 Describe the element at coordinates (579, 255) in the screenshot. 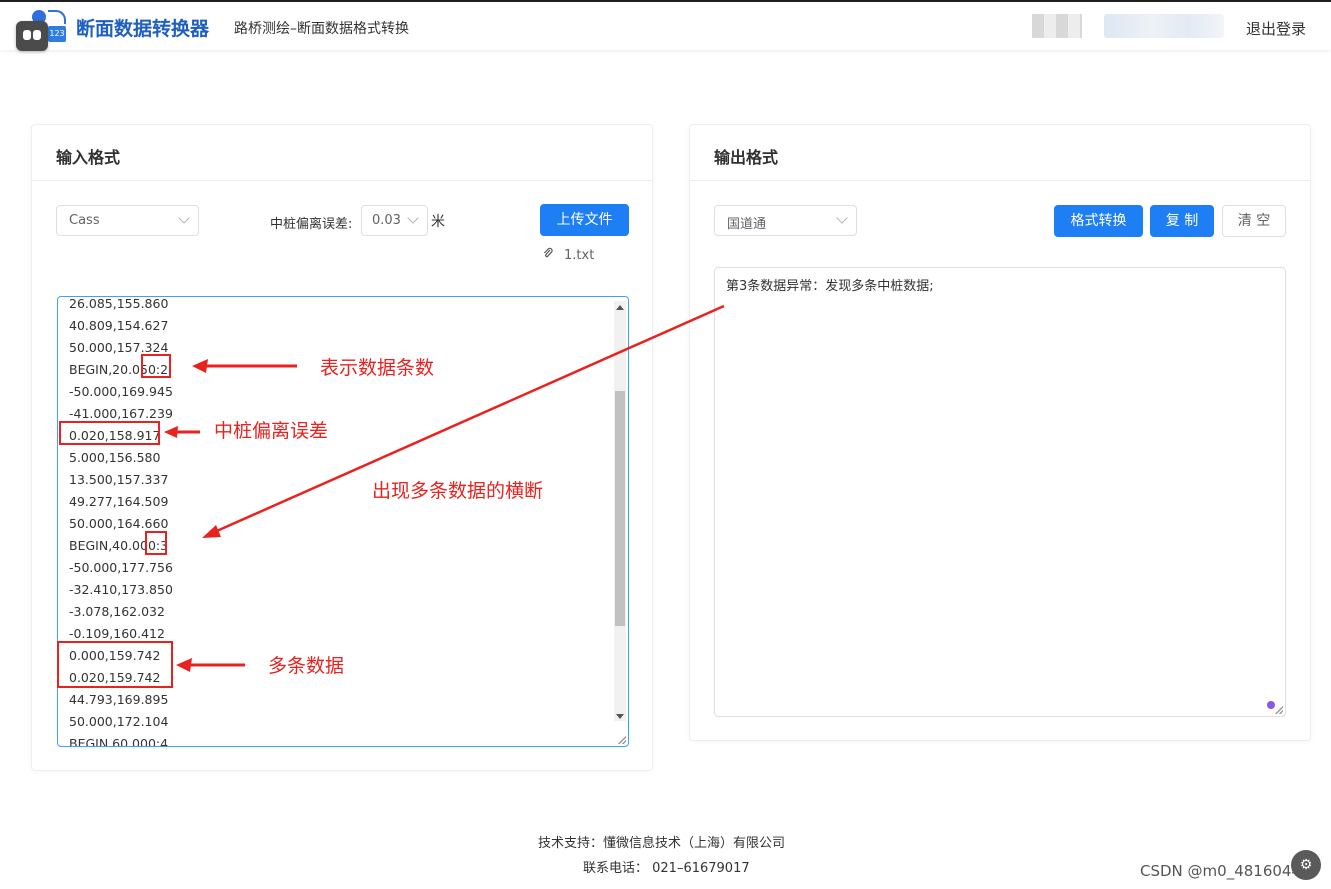

I see `file-name: 1.txt` at that location.